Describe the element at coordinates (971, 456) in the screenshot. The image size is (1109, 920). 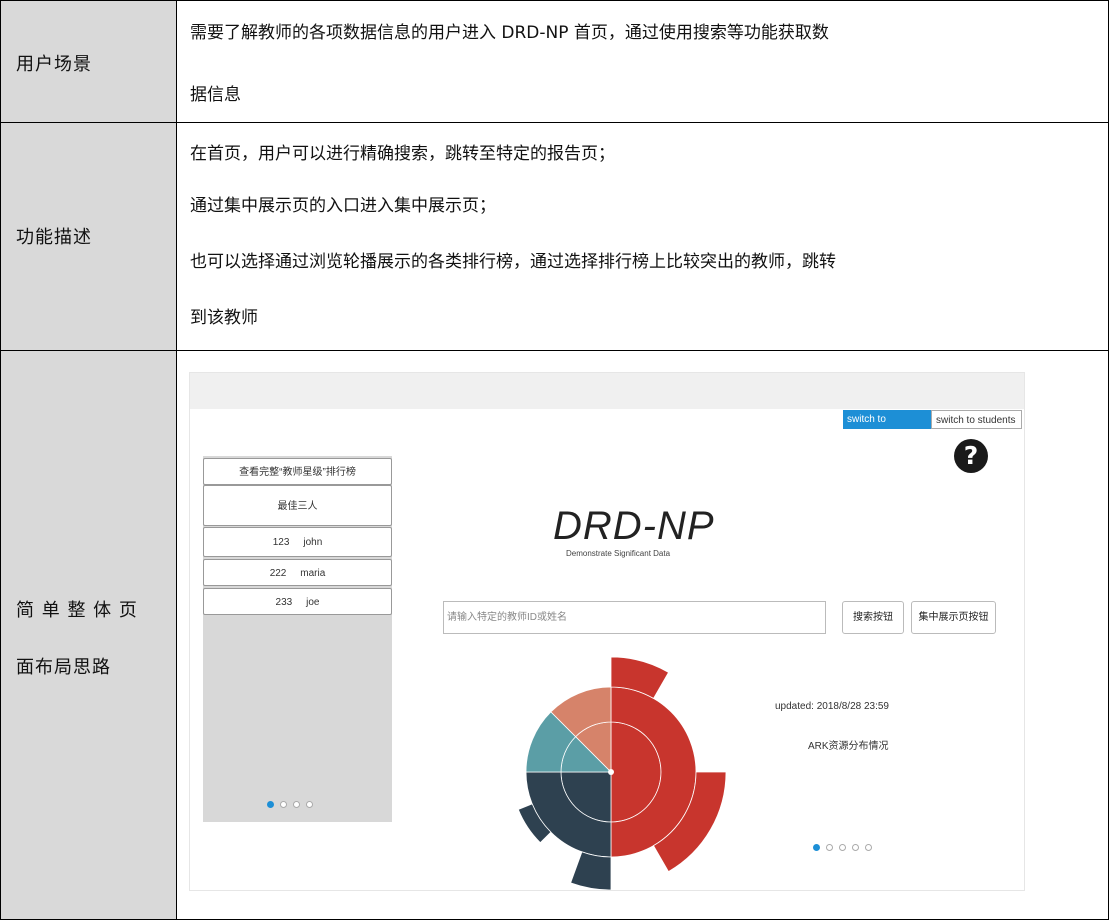
I see `question-circle-icon: ?` at that location.